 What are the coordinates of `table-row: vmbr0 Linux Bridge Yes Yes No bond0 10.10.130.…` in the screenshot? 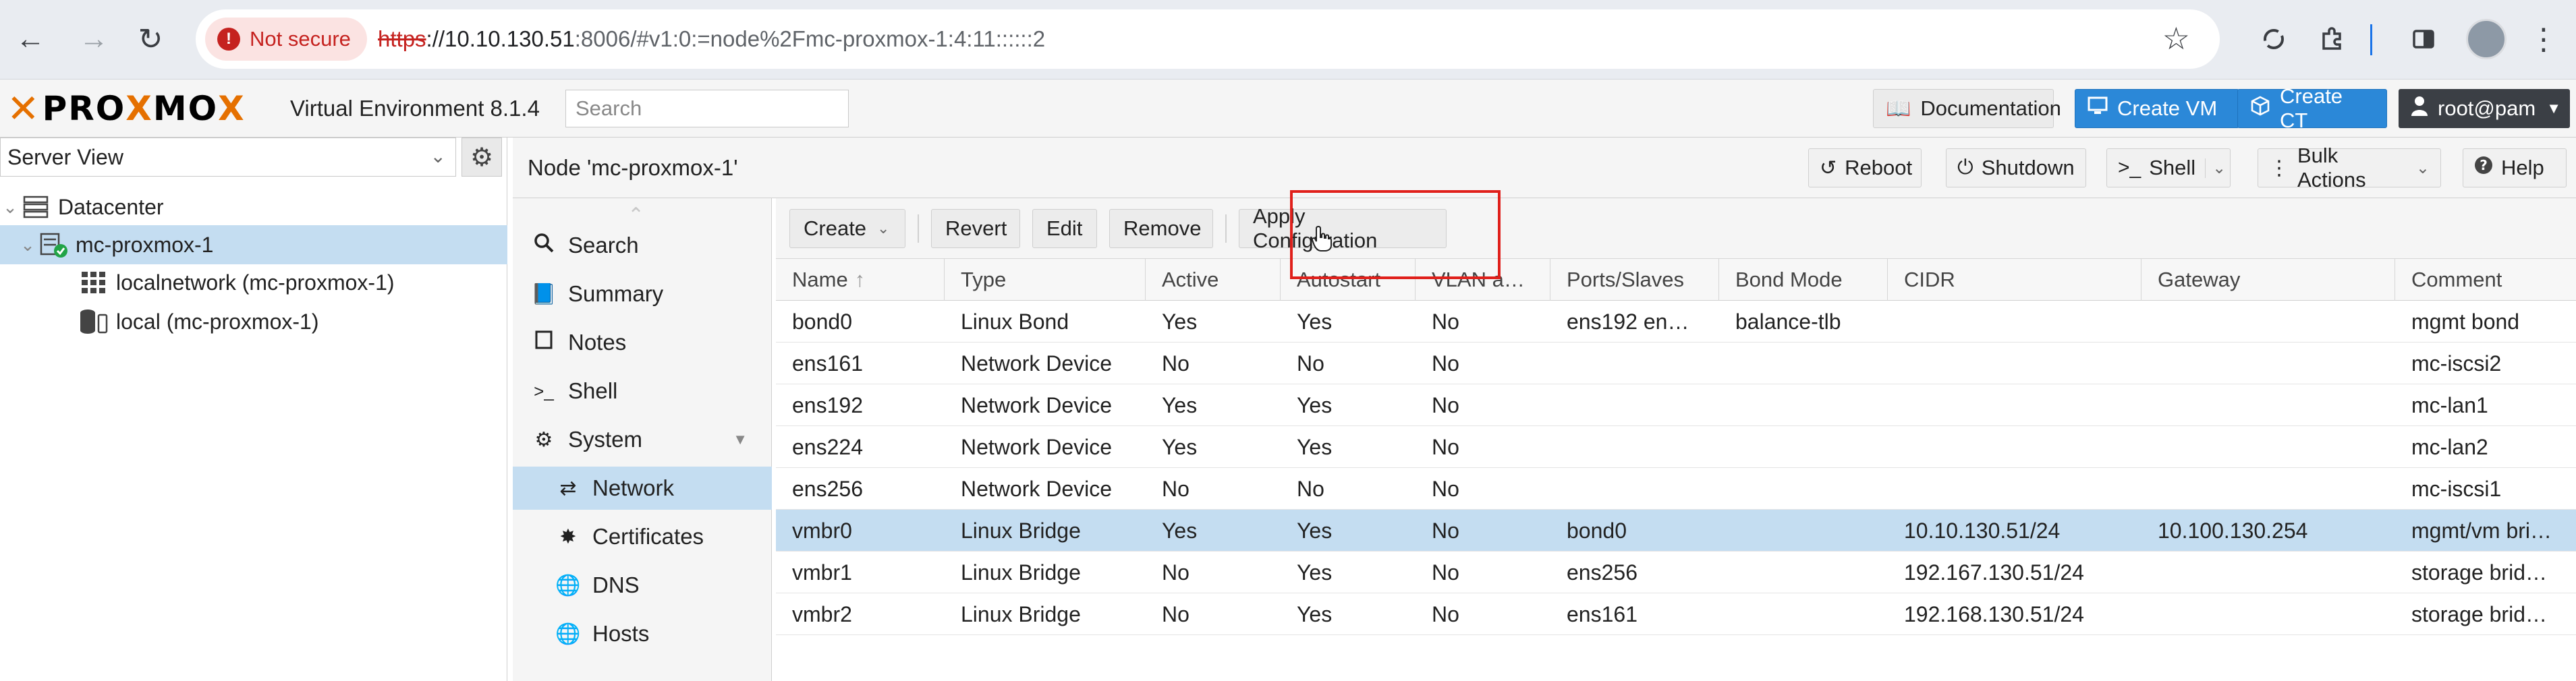 It's located at (1676, 531).